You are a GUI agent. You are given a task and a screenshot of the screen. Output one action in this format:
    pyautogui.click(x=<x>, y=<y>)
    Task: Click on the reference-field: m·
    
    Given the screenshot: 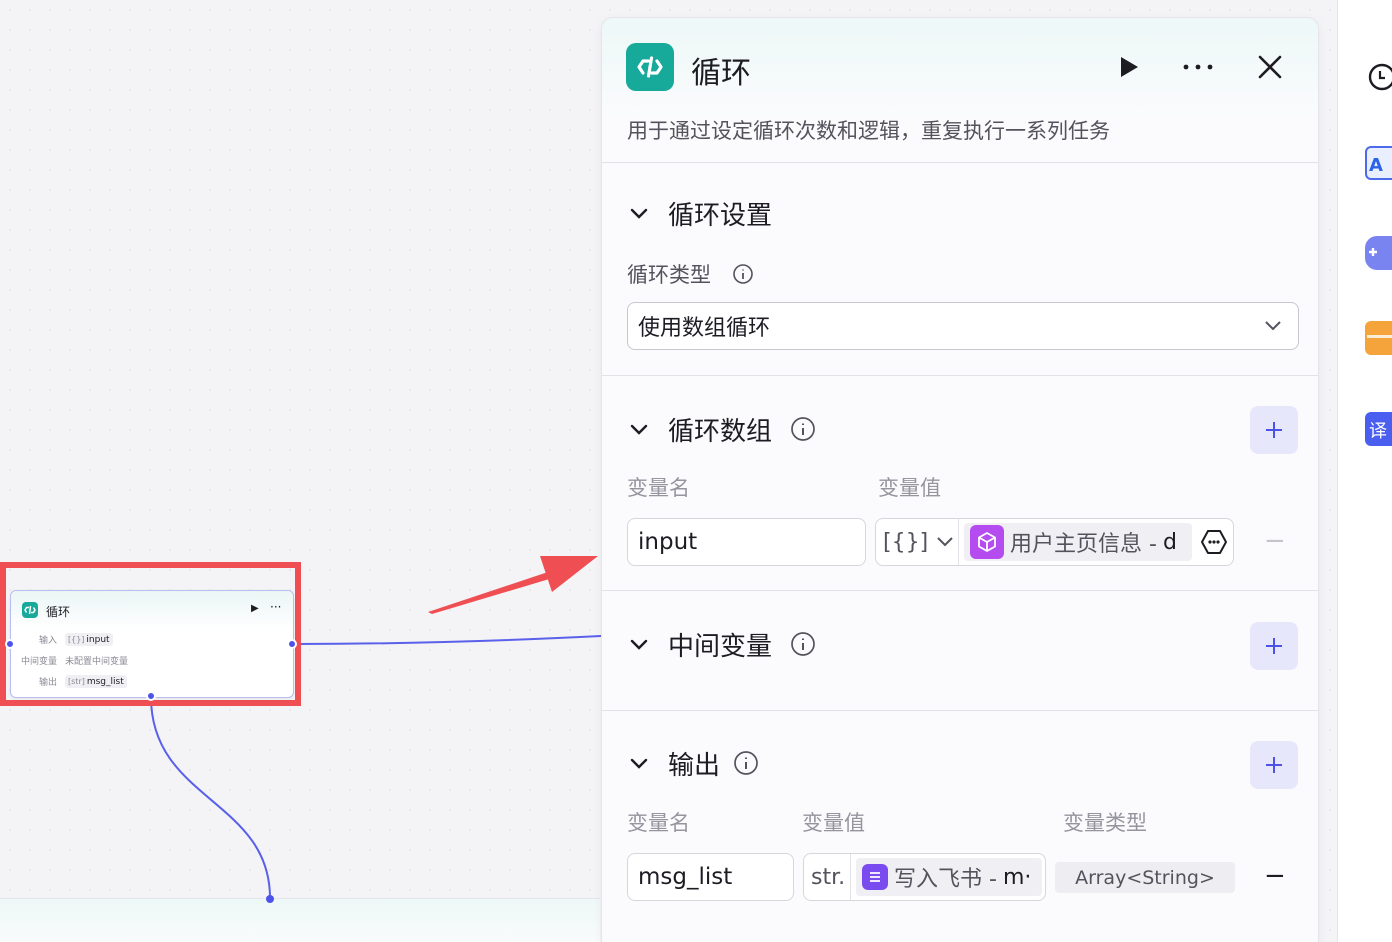 What is the action you would take?
    pyautogui.click(x=1017, y=877)
    